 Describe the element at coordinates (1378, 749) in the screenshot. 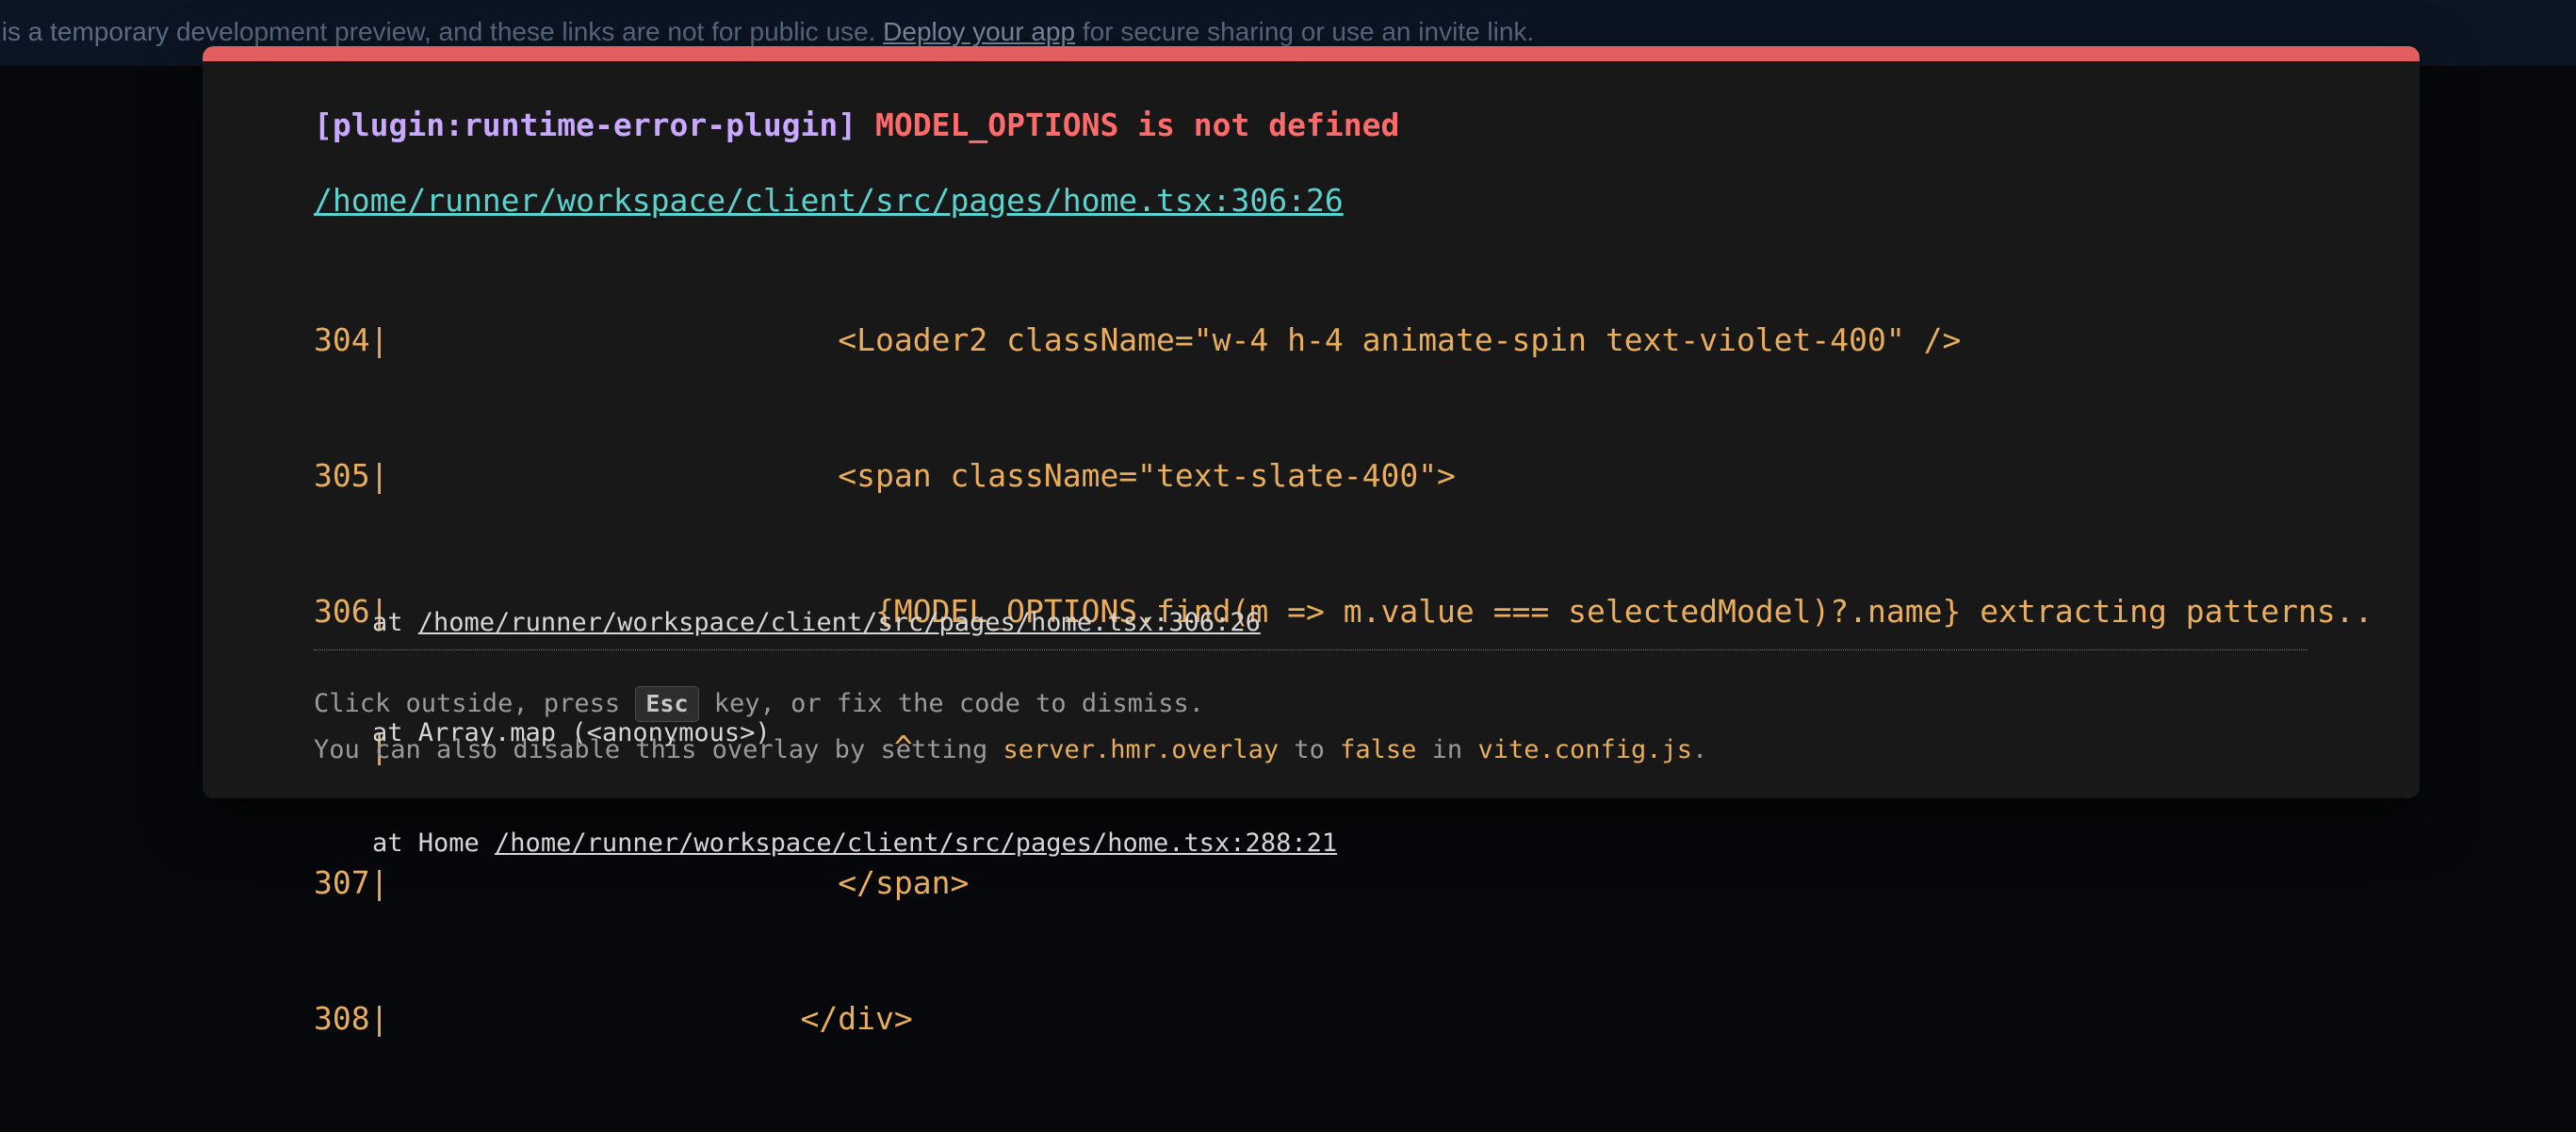

I see `setting-value: false` at that location.